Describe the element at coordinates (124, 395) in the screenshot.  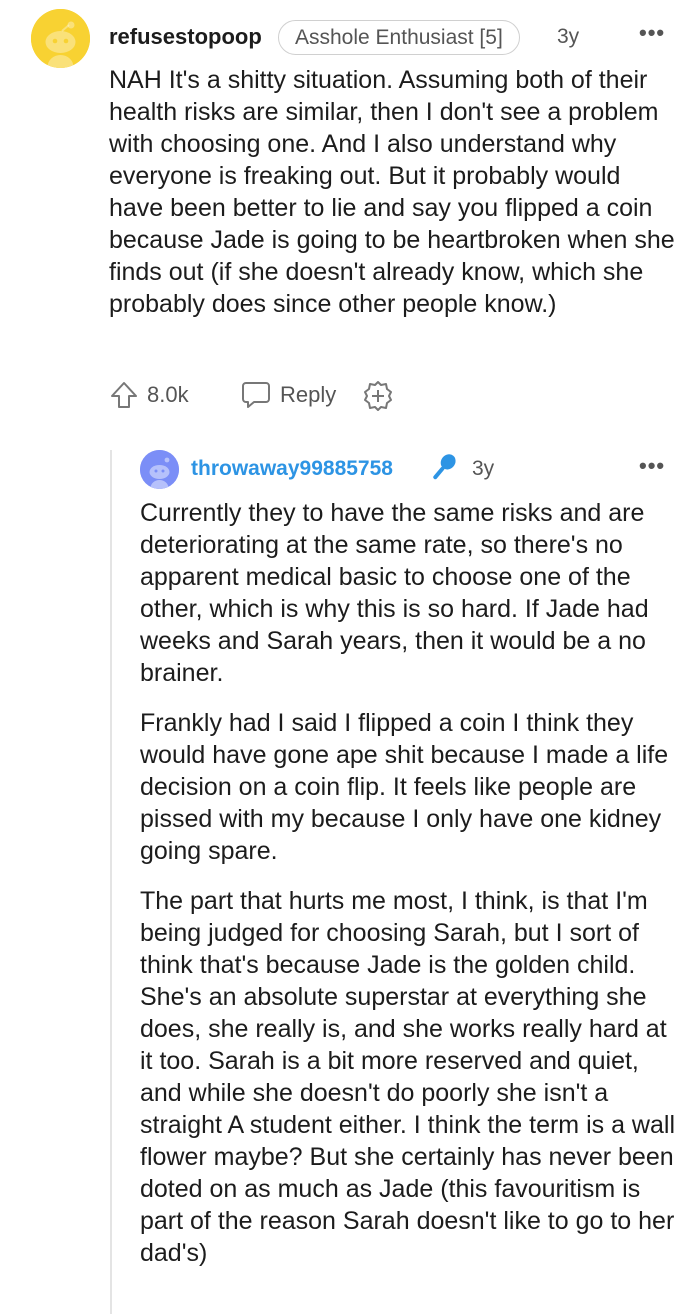
I see `upvote-arrow-icon` at that location.